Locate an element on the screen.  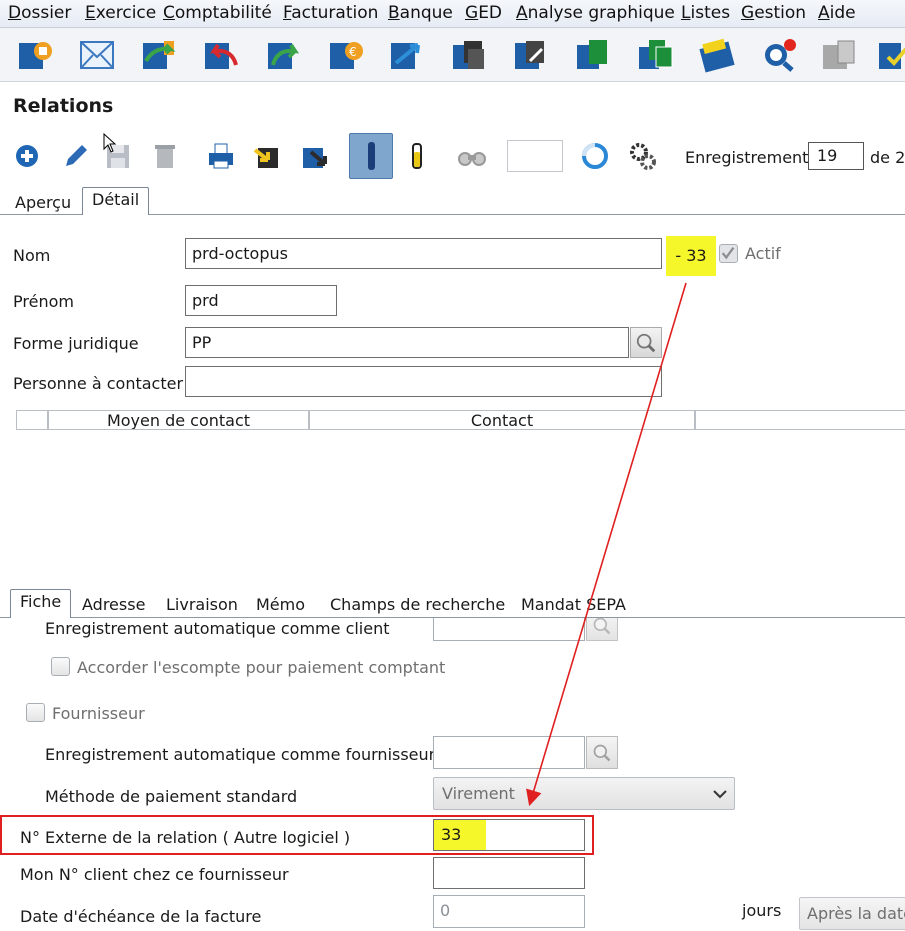
annotation-arrow-icon is located at coordinates (606, 544).